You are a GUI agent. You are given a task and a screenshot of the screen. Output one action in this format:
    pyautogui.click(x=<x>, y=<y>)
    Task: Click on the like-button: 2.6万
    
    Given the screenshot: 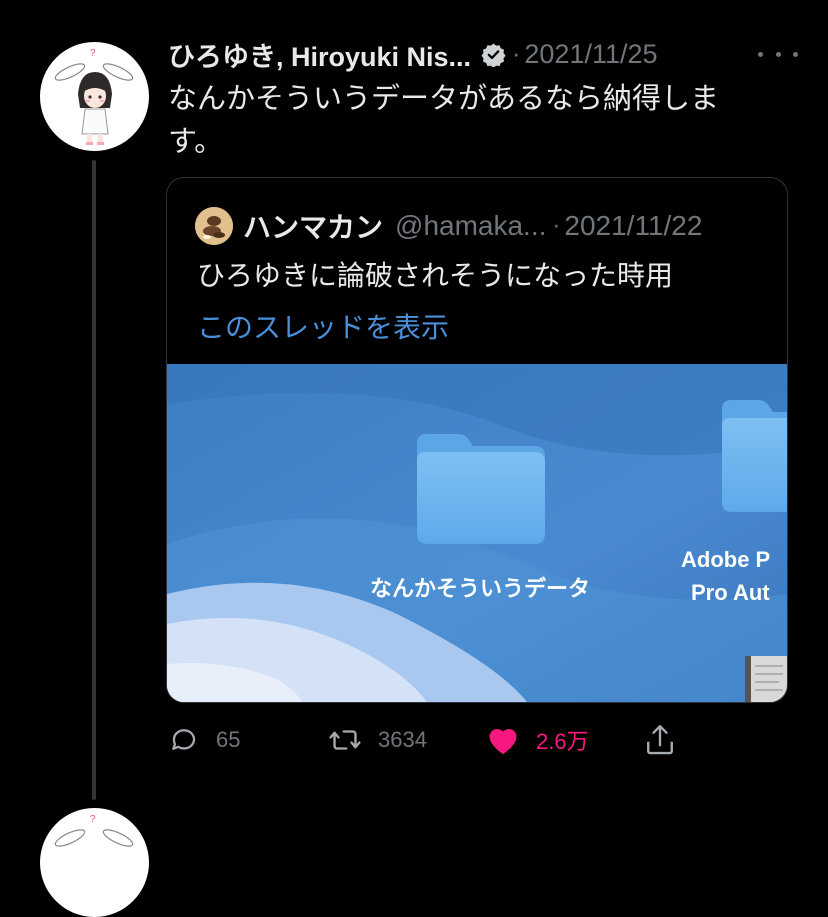 What is the action you would take?
    pyautogui.click(x=537, y=740)
    